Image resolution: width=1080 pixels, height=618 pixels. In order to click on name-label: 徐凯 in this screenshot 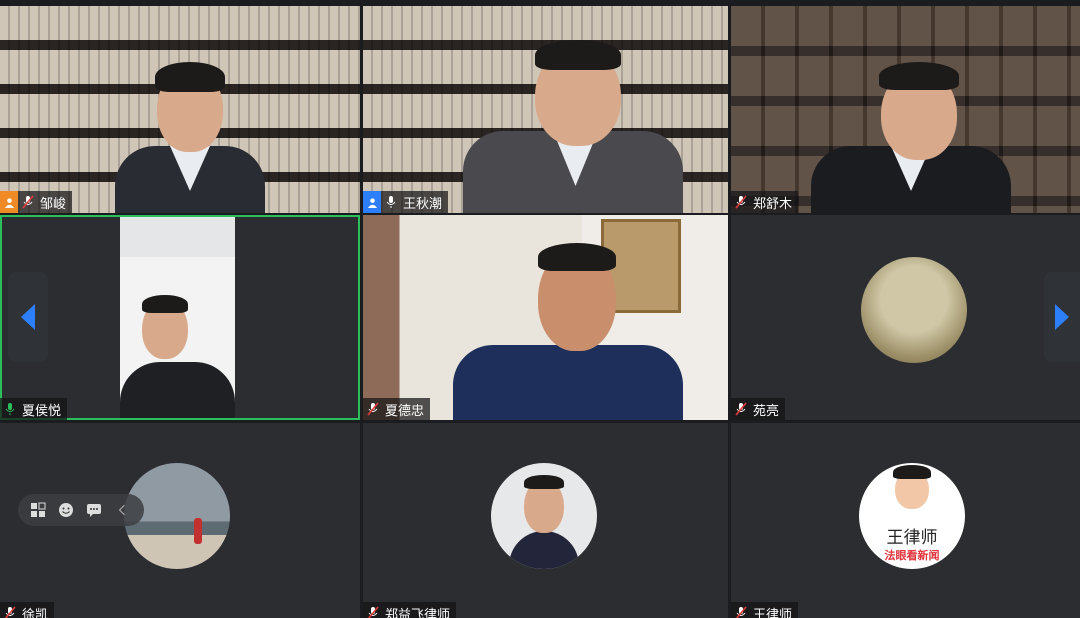, I will do `click(27, 610)`.